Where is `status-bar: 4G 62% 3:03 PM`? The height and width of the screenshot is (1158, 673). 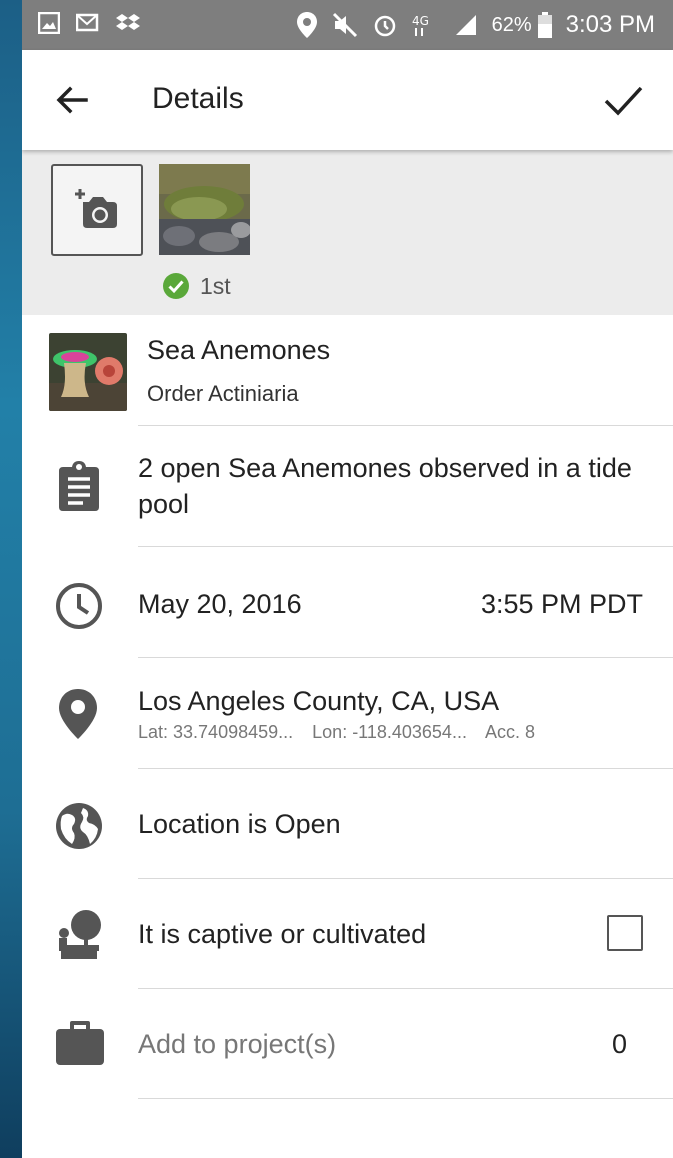
status-bar: 4G 62% 3:03 PM is located at coordinates (347, 25).